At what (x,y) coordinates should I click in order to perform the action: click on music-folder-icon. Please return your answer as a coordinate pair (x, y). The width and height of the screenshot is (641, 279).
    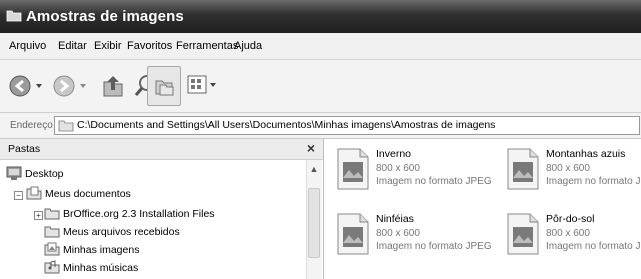
    Looking at the image, I should click on (52, 267).